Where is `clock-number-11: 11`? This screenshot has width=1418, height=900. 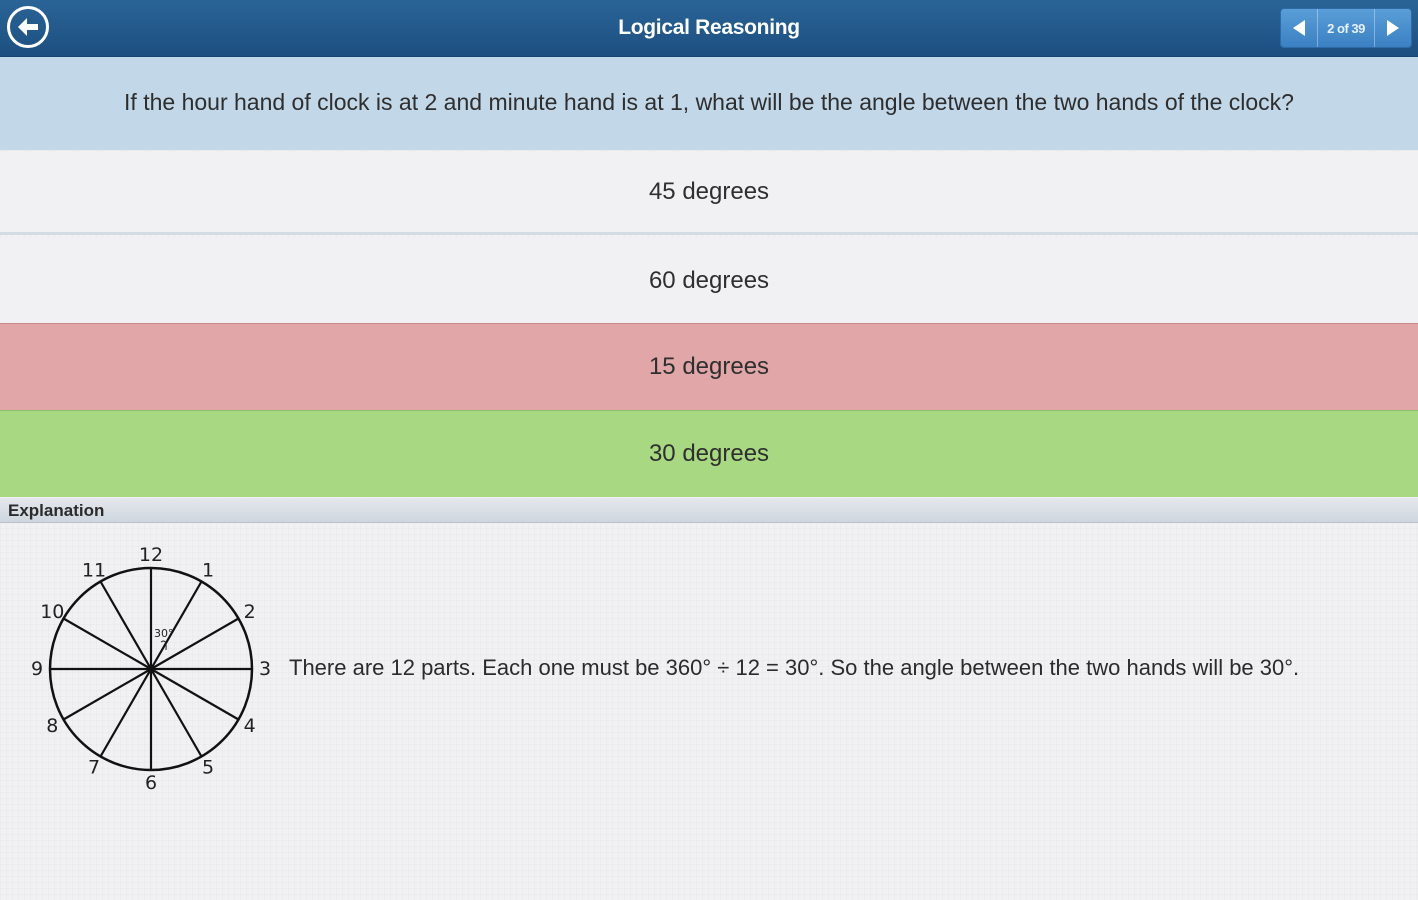 clock-number-11: 11 is located at coordinates (94, 570).